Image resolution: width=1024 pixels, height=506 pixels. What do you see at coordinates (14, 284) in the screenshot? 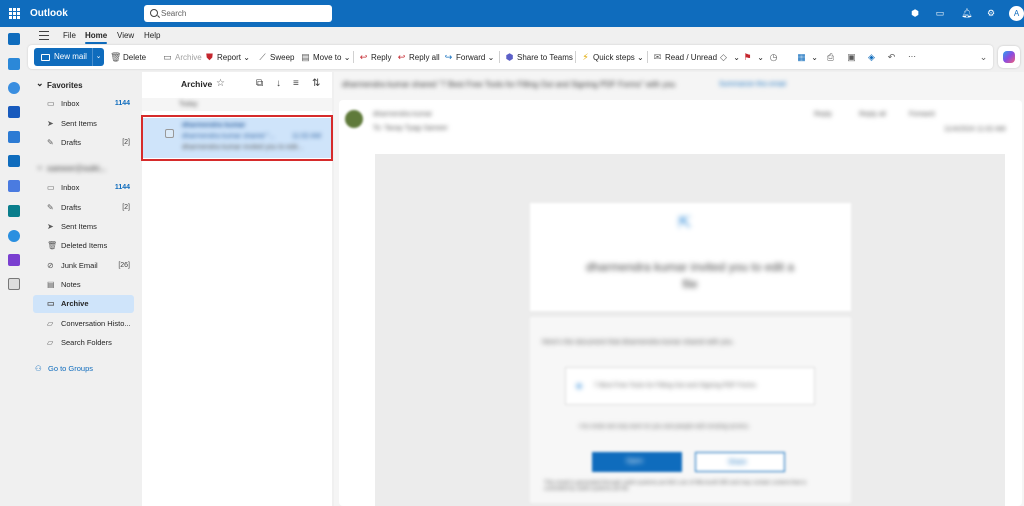
I see `more-apps-icon` at bounding box center [14, 284].